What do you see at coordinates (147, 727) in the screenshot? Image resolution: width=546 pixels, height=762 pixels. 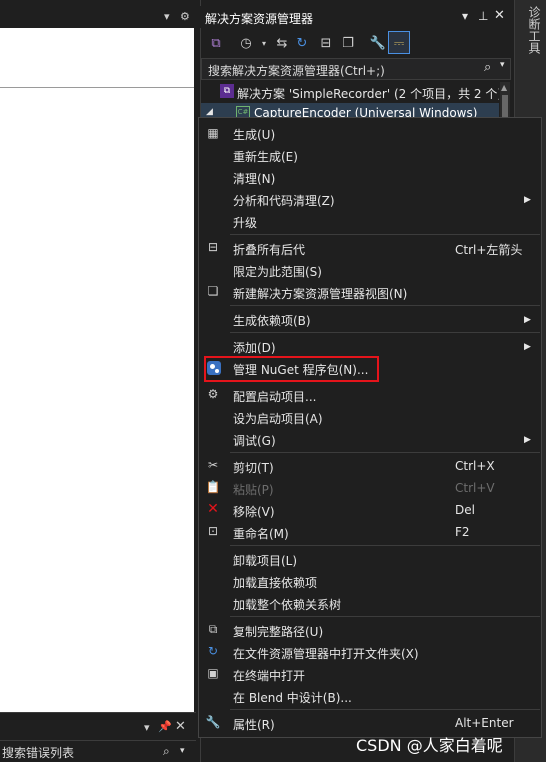 I see `error-list-dropdown-icon: ▾` at bounding box center [147, 727].